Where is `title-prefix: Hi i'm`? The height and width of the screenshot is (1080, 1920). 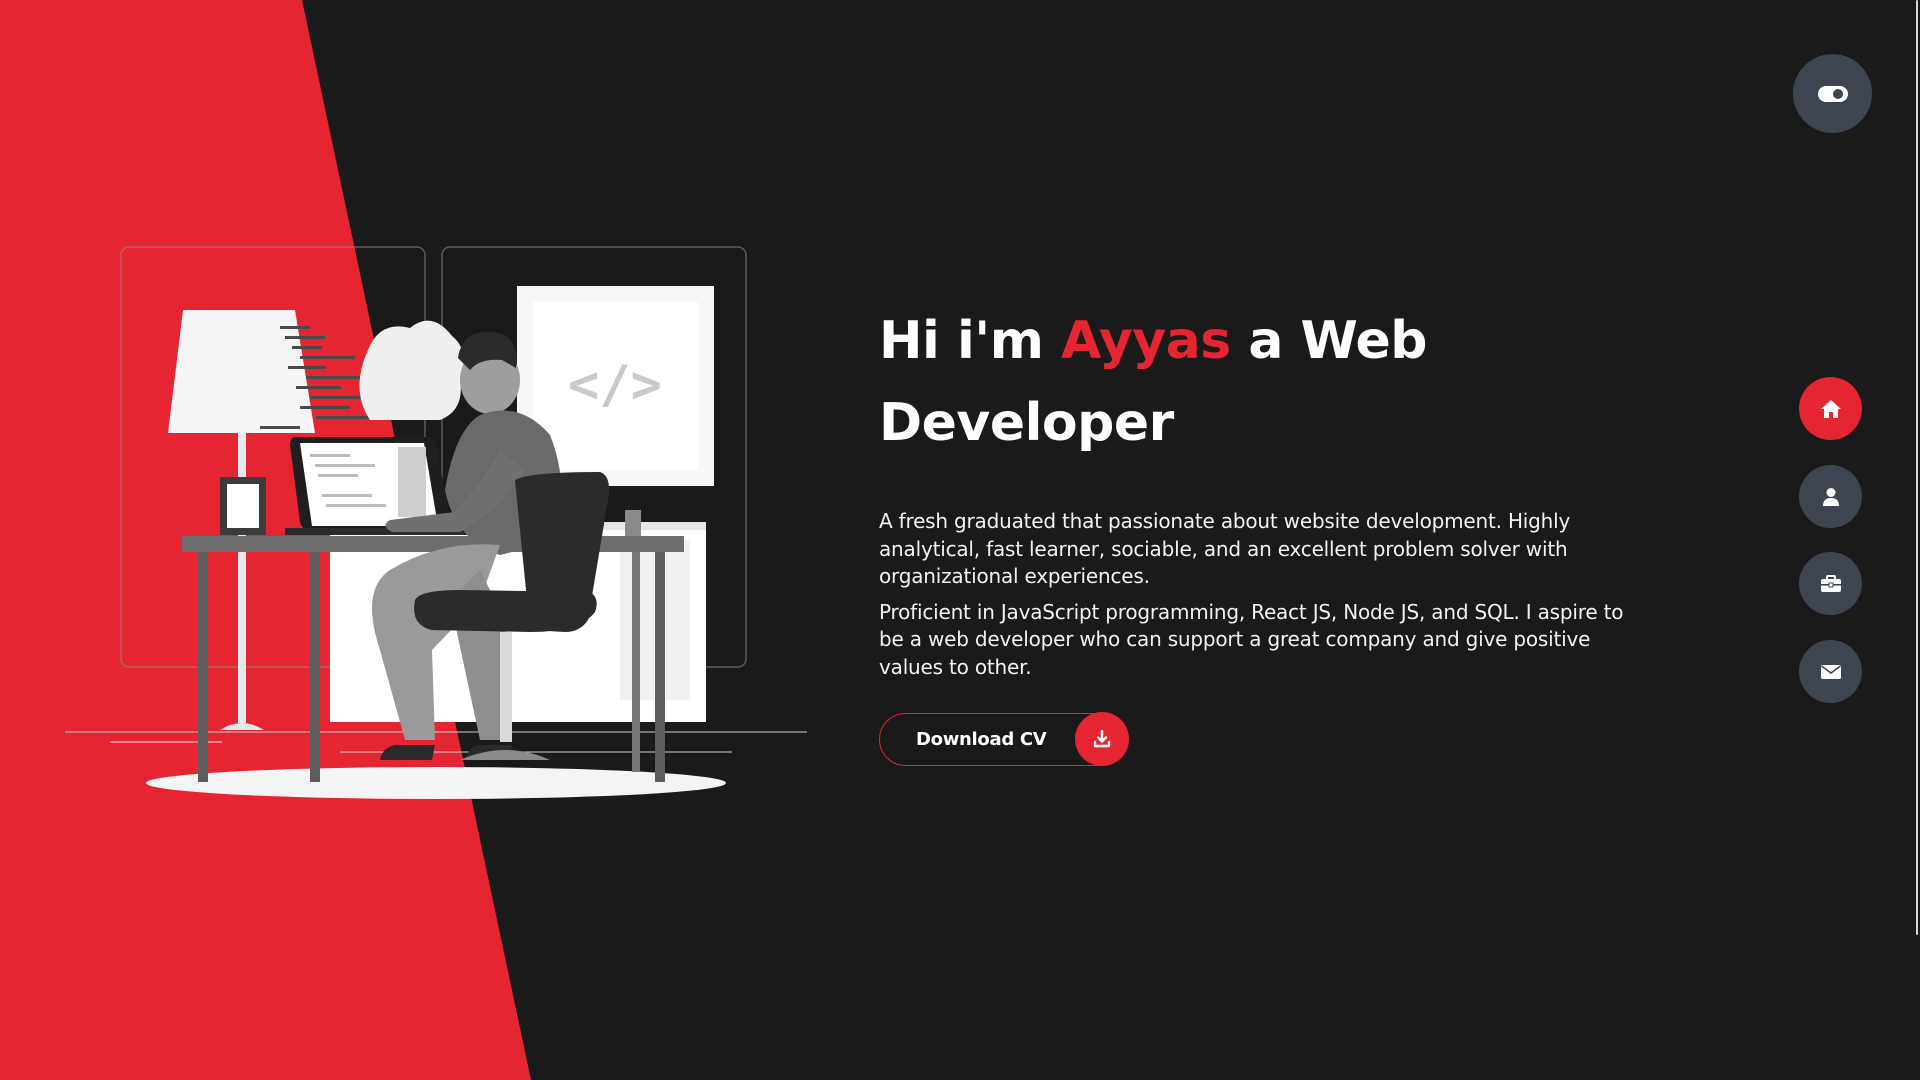 title-prefix: Hi i'm is located at coordinates (970, 341).